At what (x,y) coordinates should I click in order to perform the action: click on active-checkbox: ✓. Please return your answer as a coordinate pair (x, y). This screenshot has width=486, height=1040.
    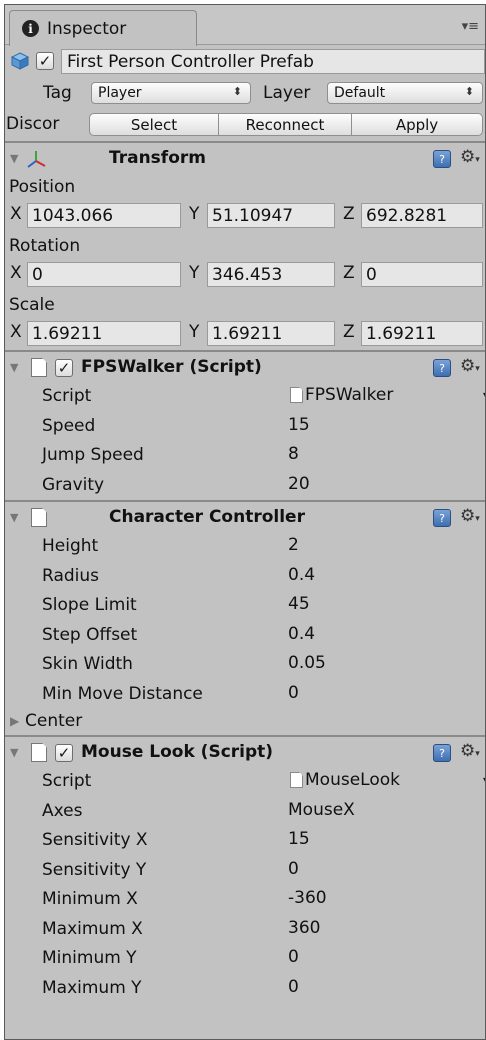
    Looking at the image, I should click on (45, 61).